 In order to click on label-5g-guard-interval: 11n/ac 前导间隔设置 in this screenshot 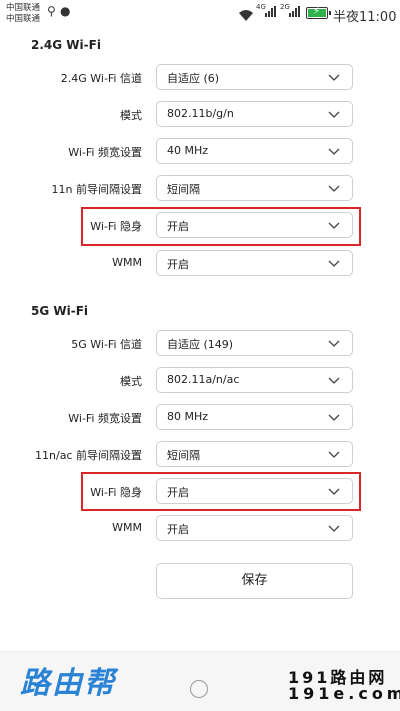, I will do `click(88, 455)`.